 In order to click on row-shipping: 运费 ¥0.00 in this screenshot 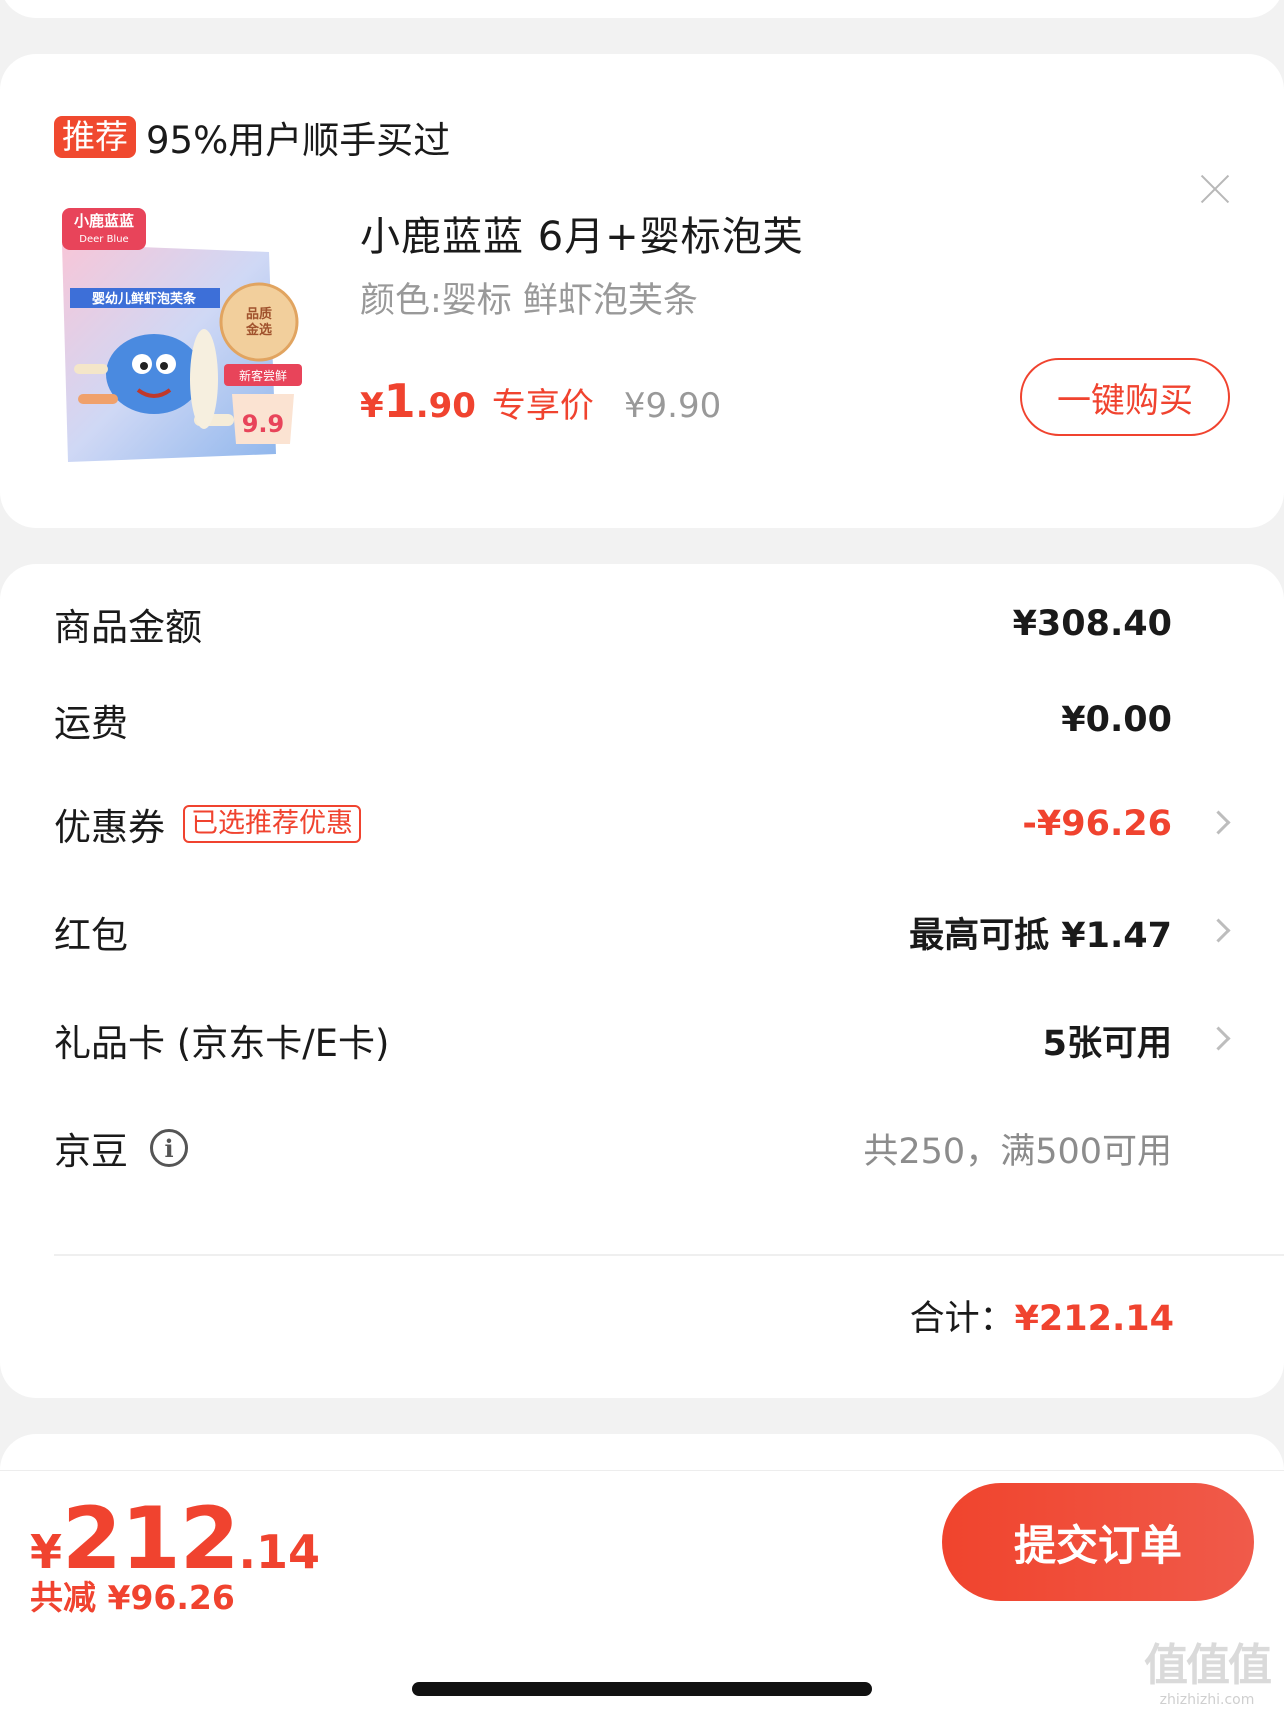, I will do `click(644, 720)`.